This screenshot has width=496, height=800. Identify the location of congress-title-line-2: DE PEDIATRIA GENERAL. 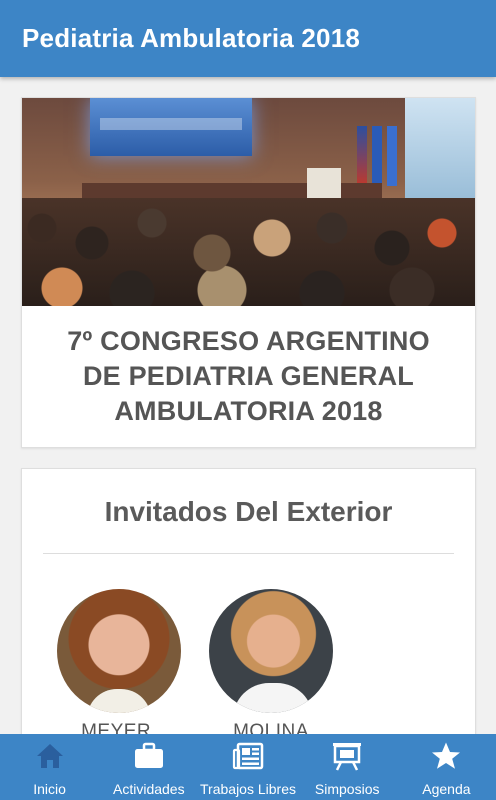
(248, 376).